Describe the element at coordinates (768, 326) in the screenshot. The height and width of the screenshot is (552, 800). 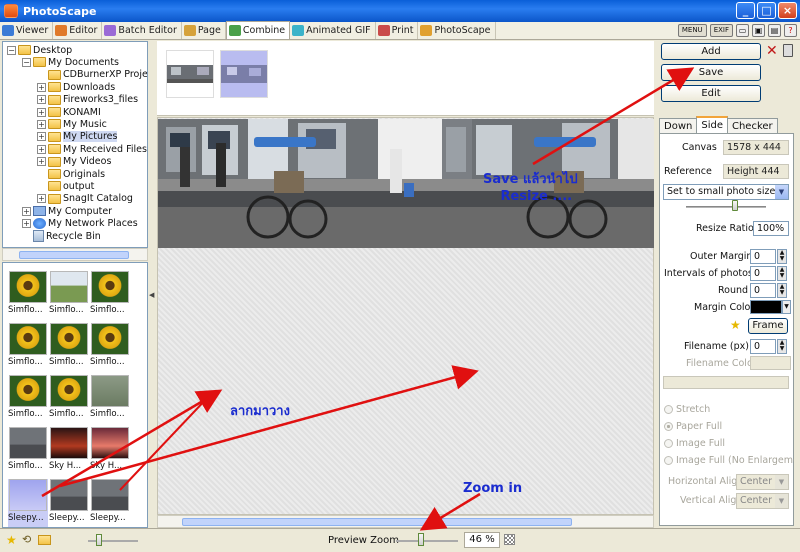
I see `frame-button: Frame` at that location.